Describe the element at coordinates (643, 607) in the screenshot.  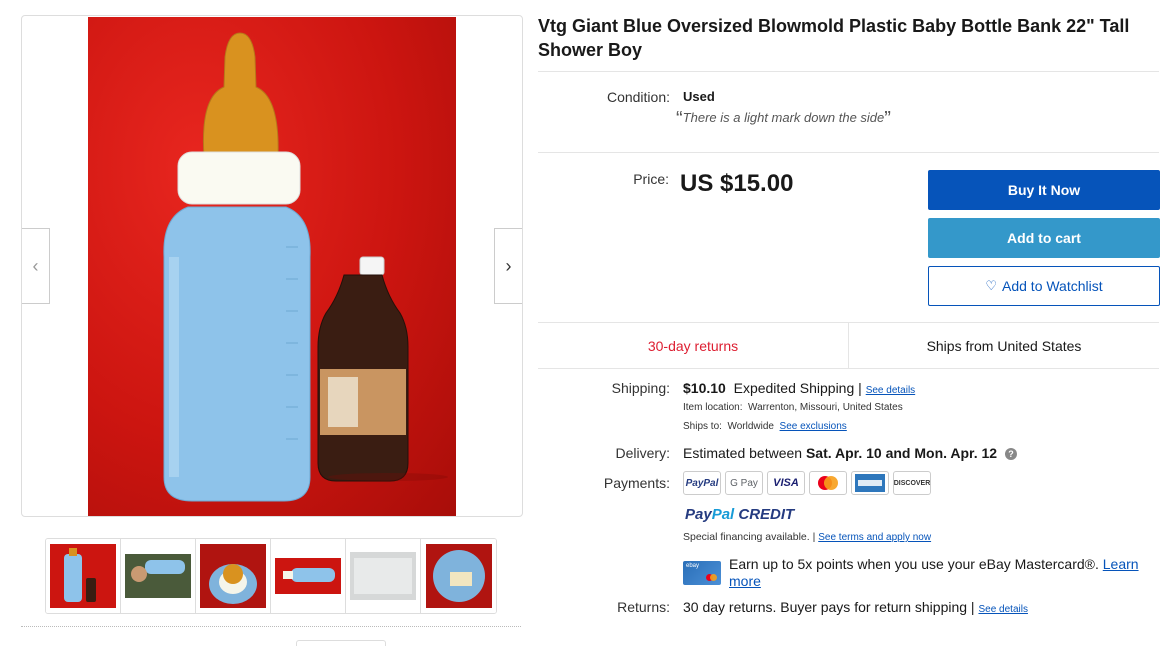
I see `returns-label: Returns:` at that location.